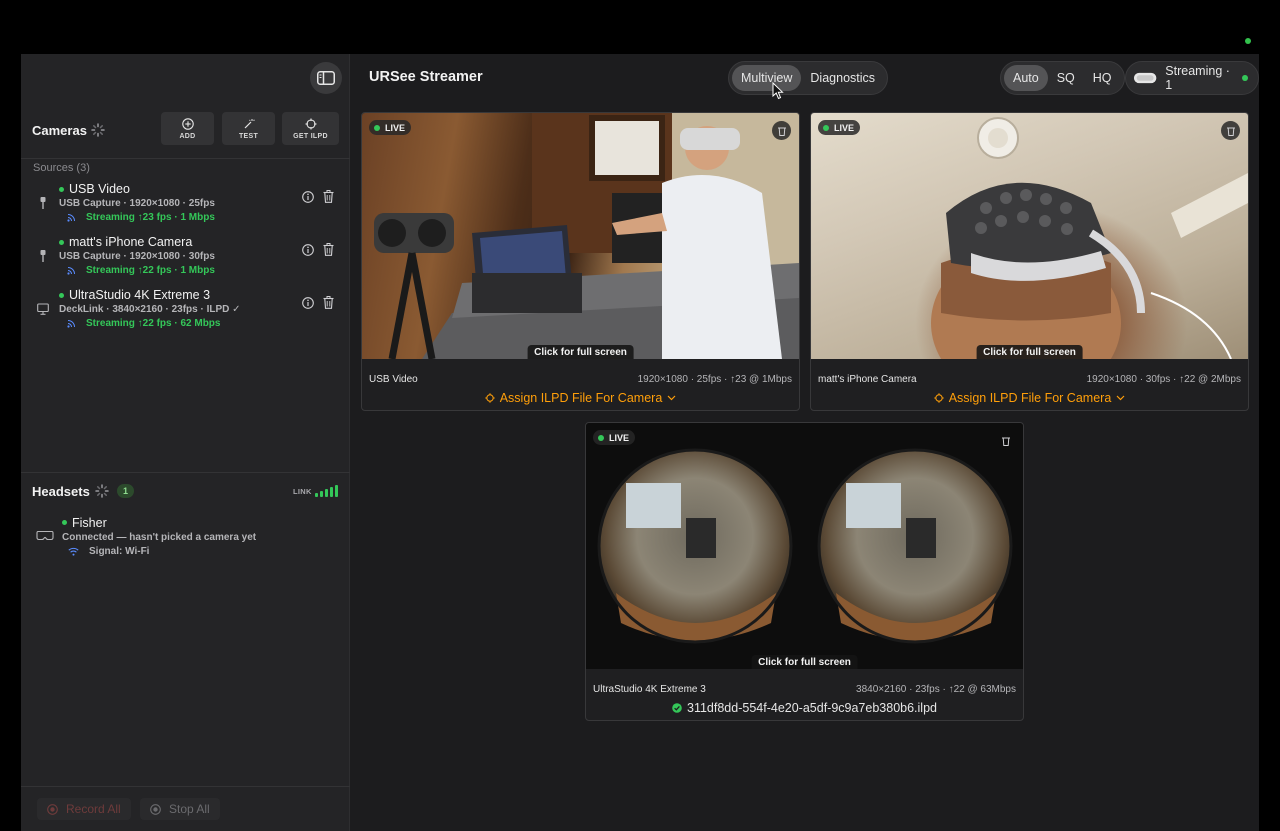 The width and height of the screenshot is (1280, 831). Describe the element at coordinates (155, 809) in the screenshot. I see `stop-icon` at that location.